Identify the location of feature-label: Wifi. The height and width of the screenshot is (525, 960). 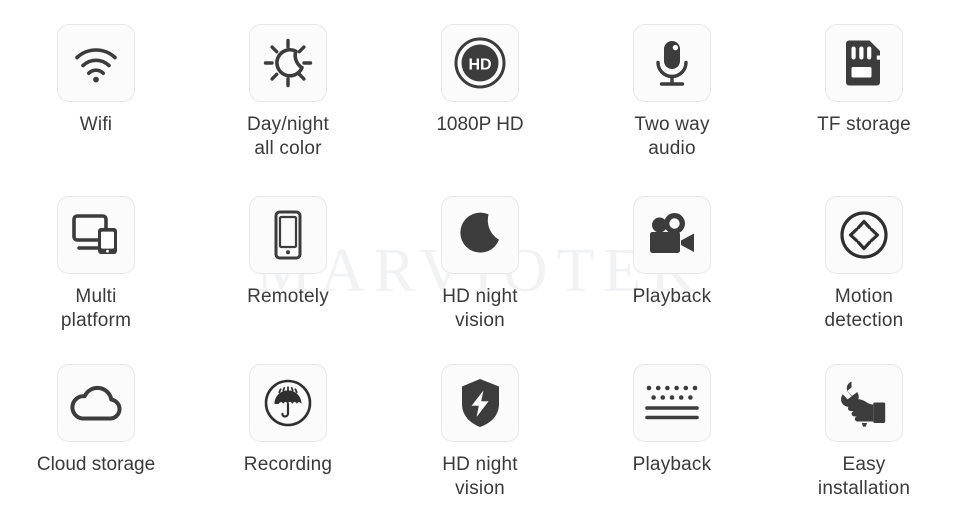
(96, 124).